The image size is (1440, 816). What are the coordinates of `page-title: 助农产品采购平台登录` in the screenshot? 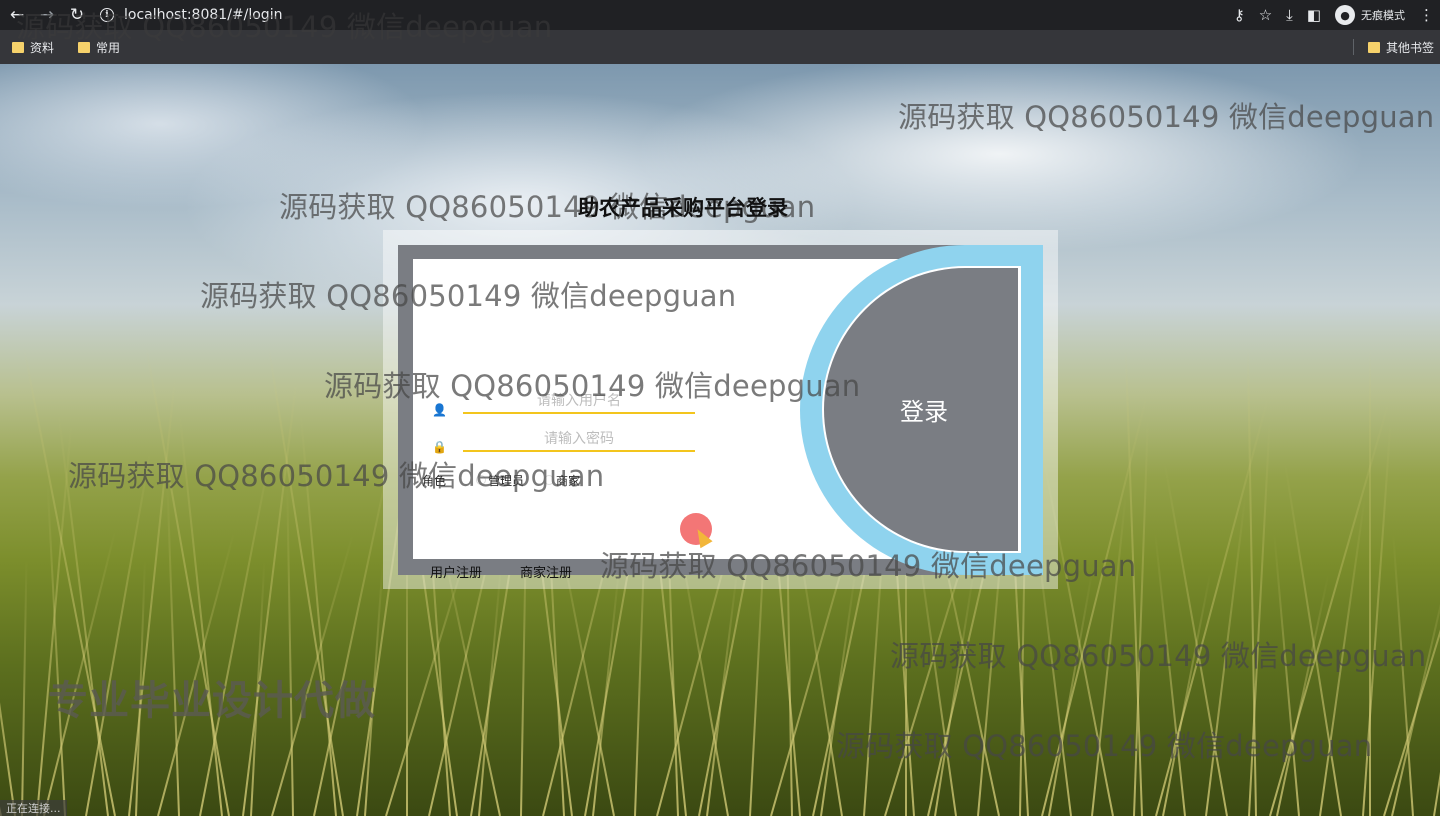 It's located at (683, 208).